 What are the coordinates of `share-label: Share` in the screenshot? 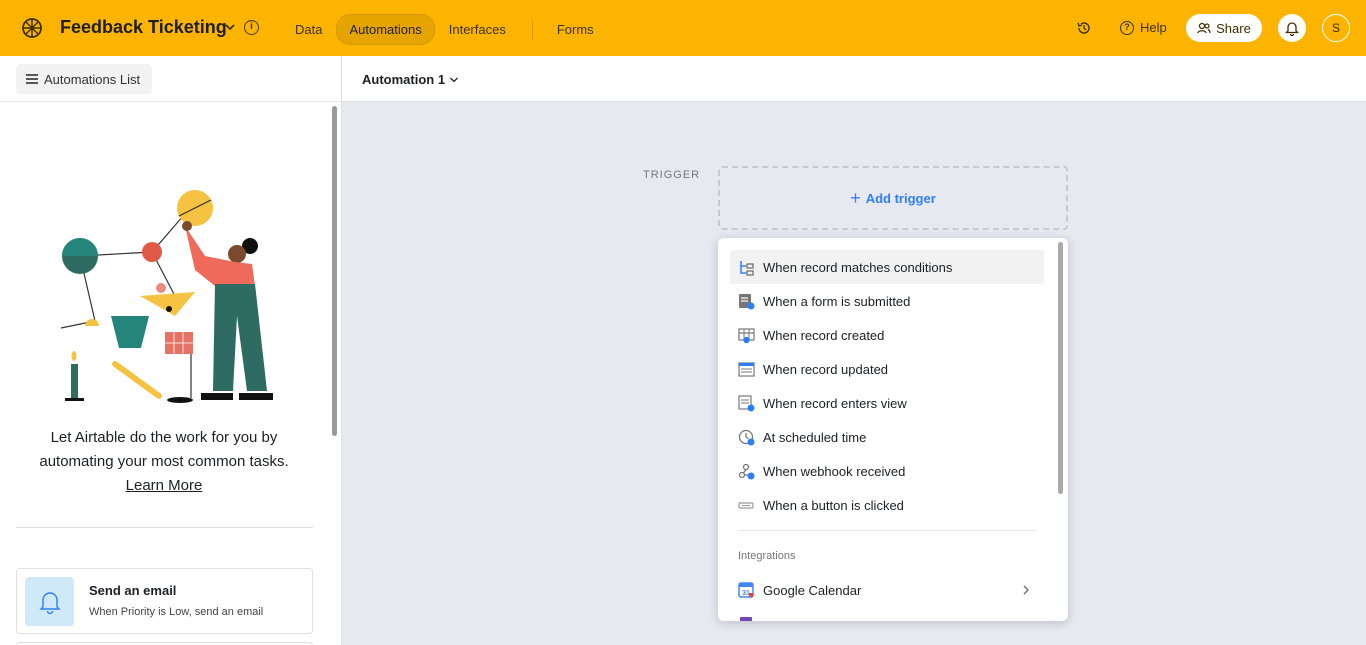 It's located at (1233, 28).